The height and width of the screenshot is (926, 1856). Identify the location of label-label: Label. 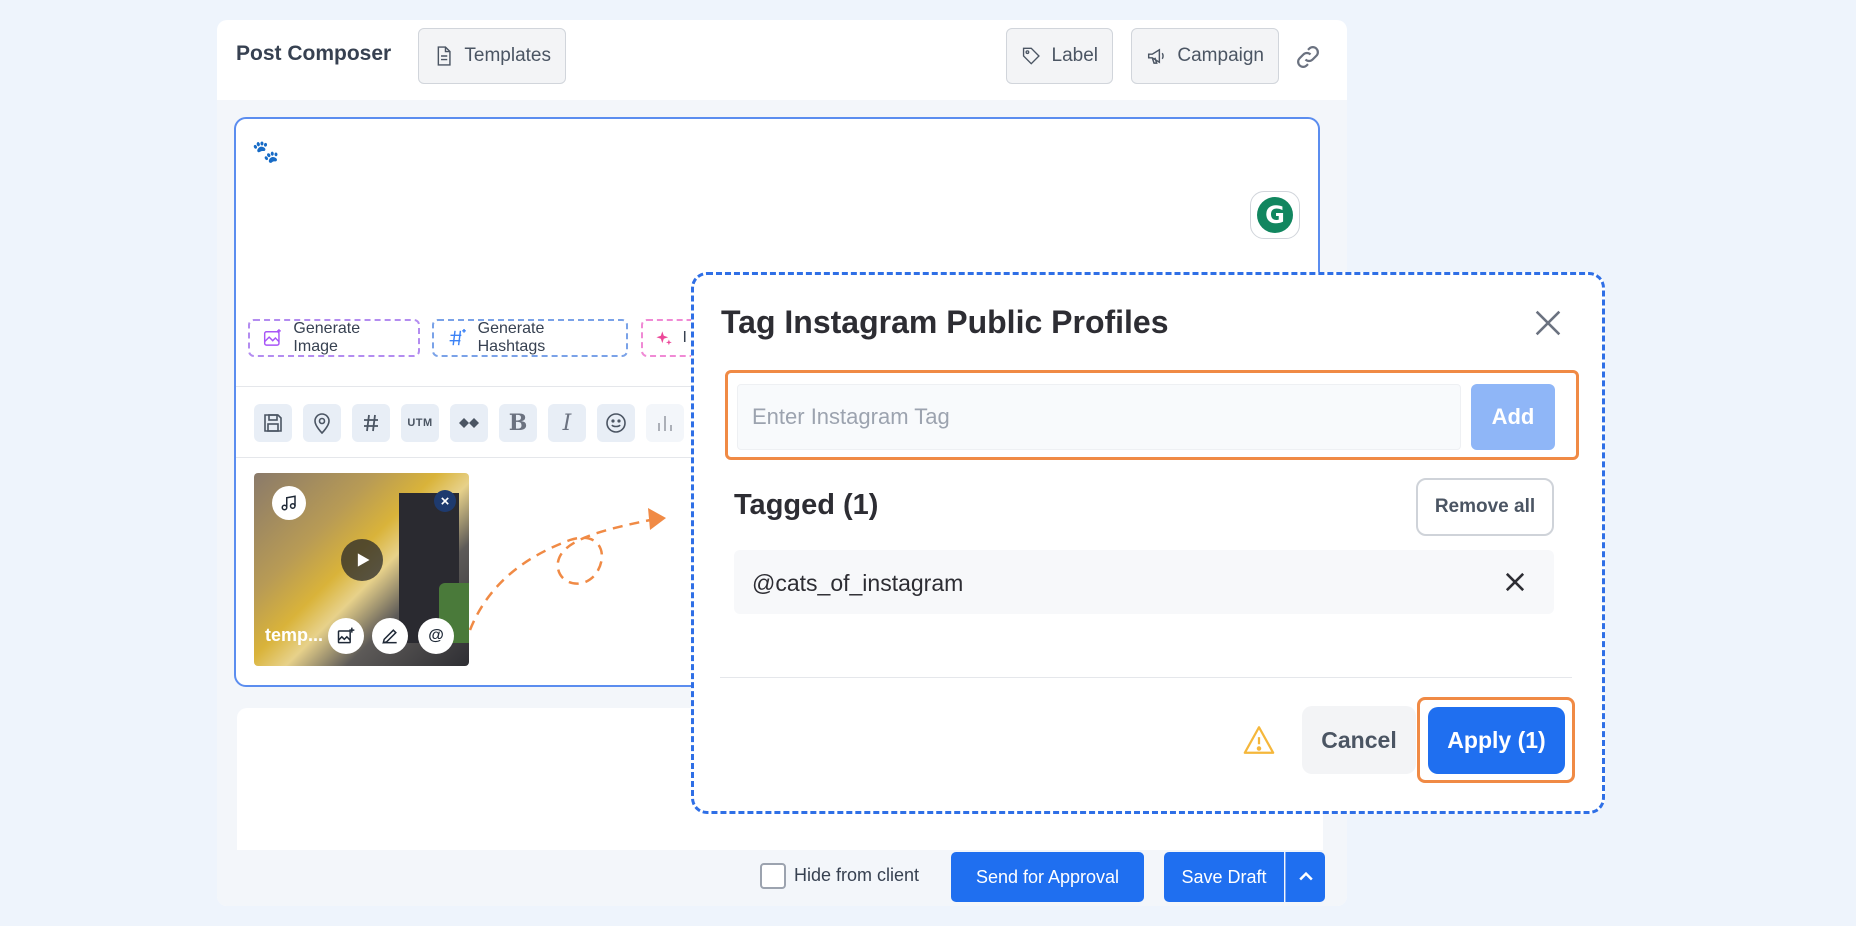
(1075, 55).